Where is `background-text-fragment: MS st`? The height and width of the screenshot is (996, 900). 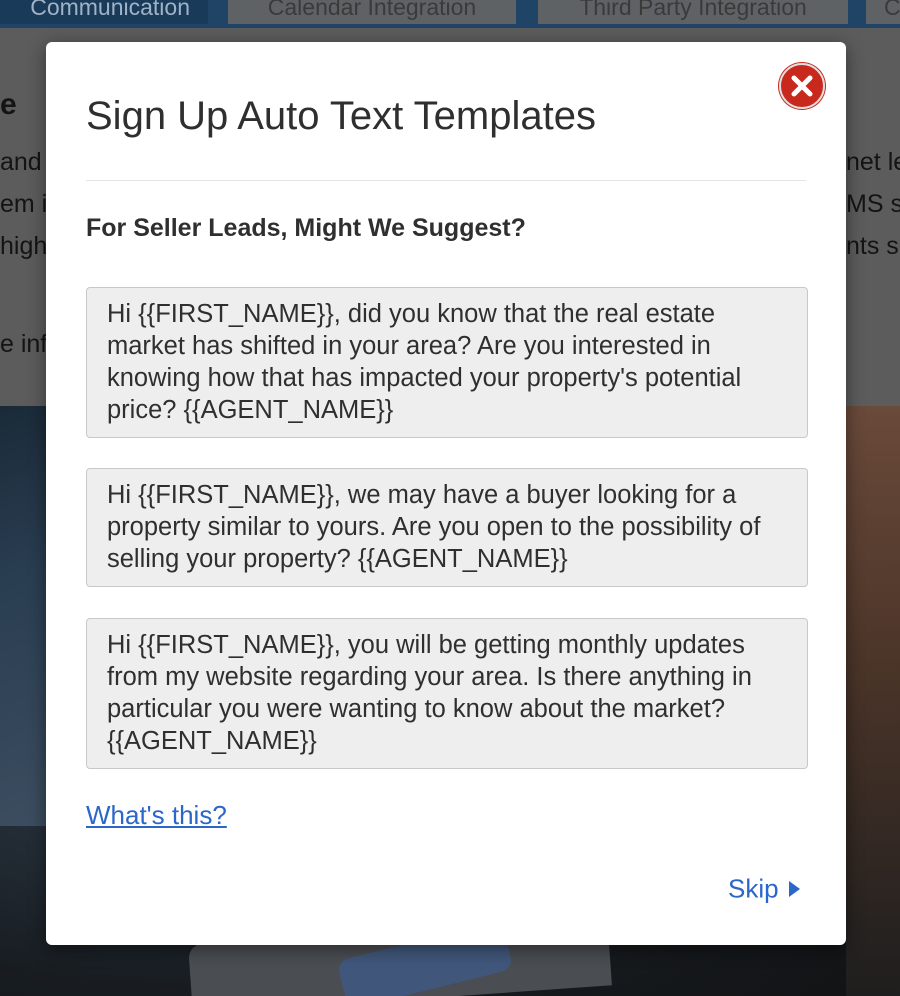
background-text-fragment: MS st is located at coordinates (873, 204).